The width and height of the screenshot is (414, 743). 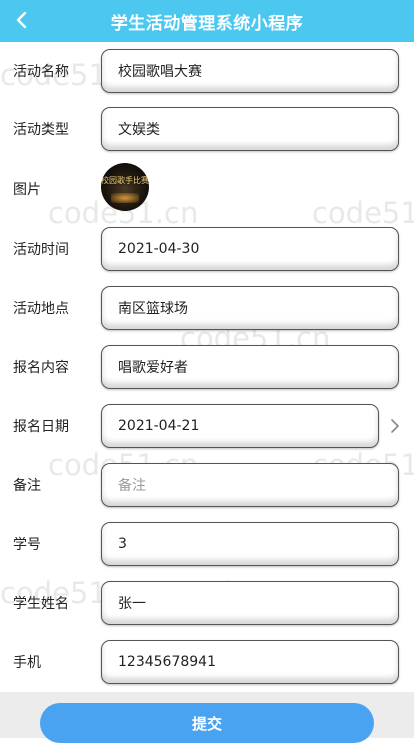 I want to click on form-row-remark: 备注 备注, so click(x=207, y=485).